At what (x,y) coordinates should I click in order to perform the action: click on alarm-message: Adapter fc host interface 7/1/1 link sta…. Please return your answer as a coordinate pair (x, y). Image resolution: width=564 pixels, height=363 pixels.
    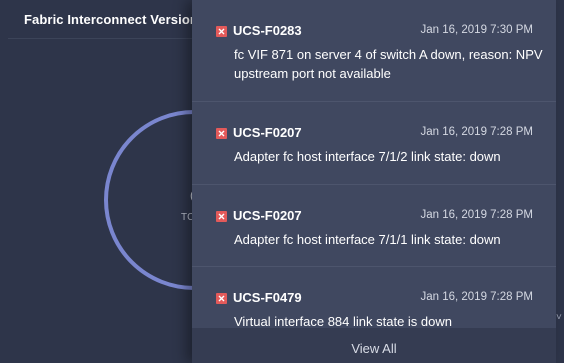
    Looking at the image, I should click on (367, 239).